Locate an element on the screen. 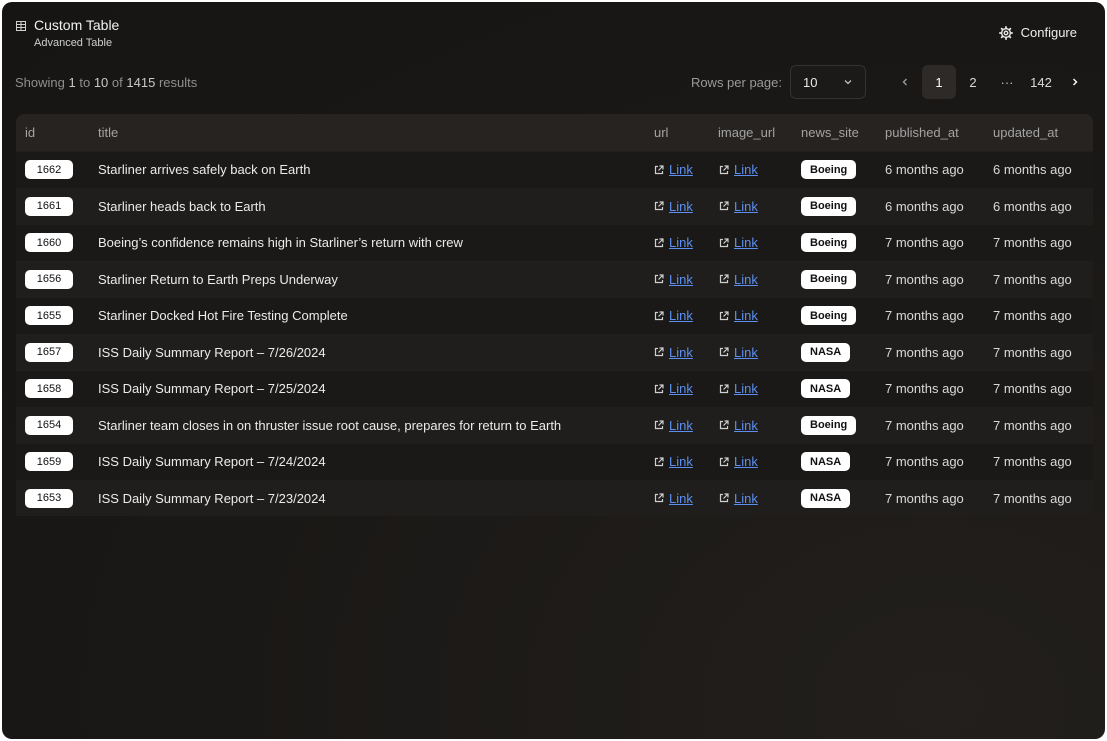 The image size is (1107, 741). table-grid-icon is located at coordinates (21, 26).